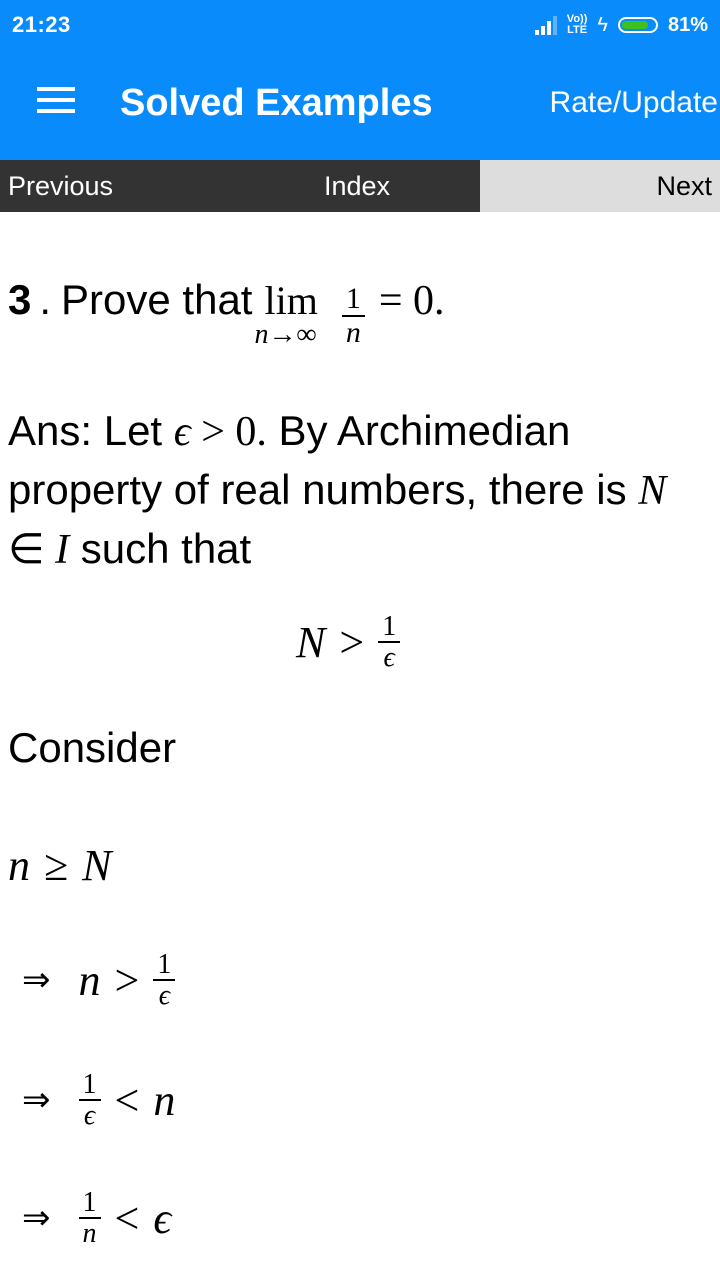  I want to click on status-bar: 21:23 Vo)) LTE ϟ 81%, so click(360, 25).